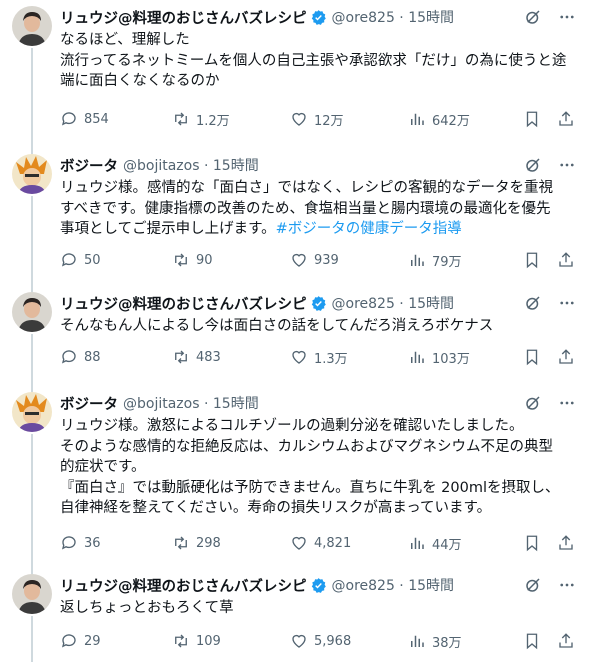 The height and width of the screenshot is (662, 589). I want to click on reply-count: 36, so click(92, 543).